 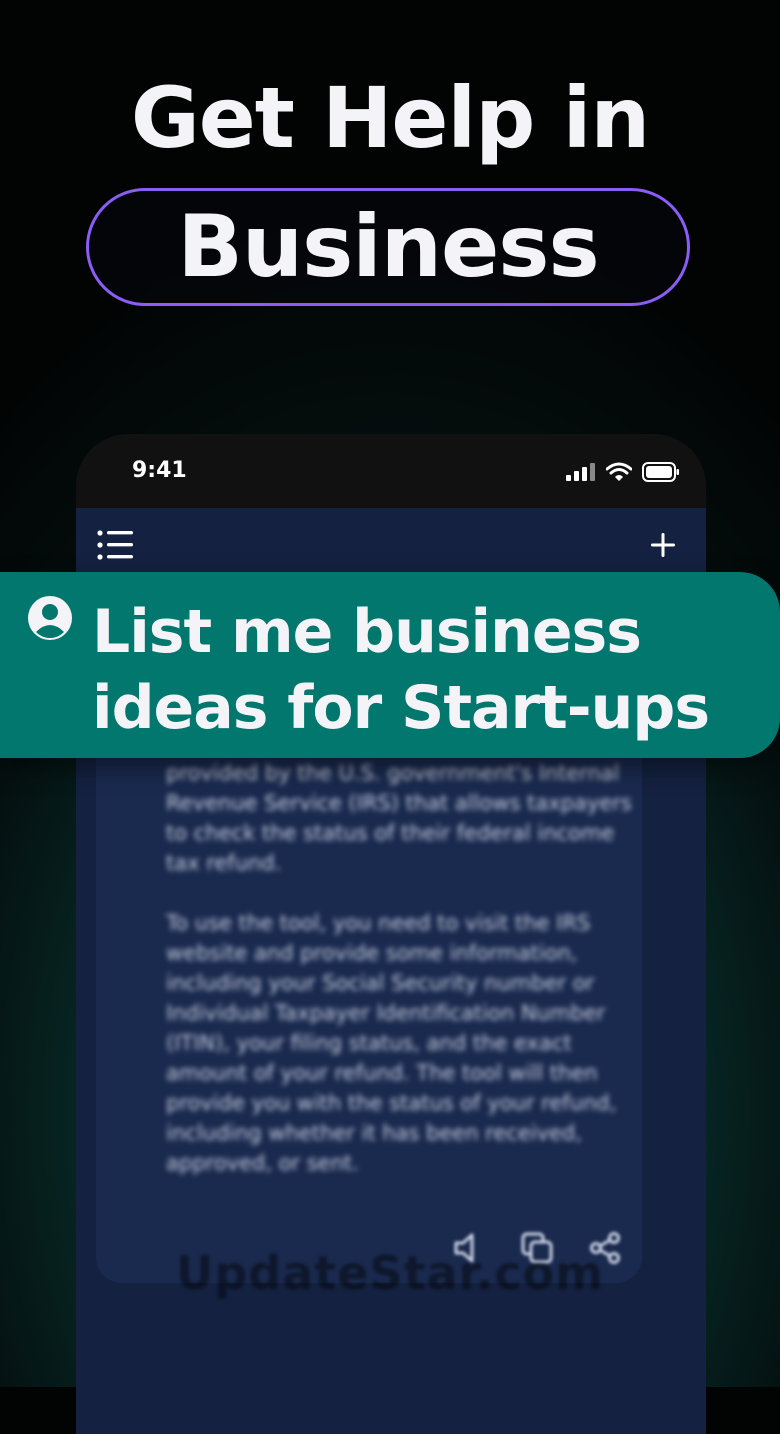 What do you see at coordinates (391, 471) in the screenshot?
I see `status-bar: 9:41` at bounding box center [391, 471].